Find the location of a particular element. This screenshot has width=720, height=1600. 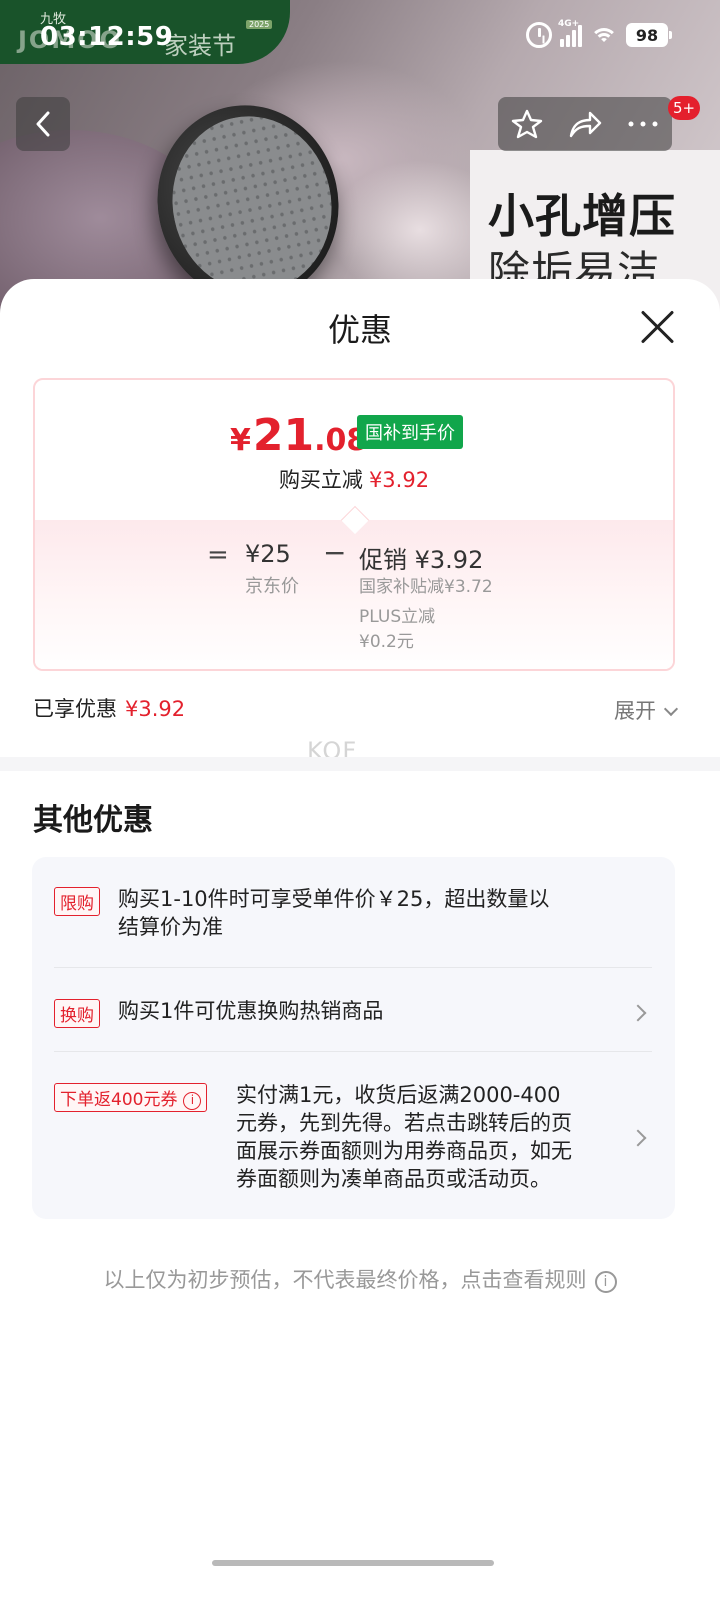

sheet-title: 优惠 is located at coordinates (359, 330).